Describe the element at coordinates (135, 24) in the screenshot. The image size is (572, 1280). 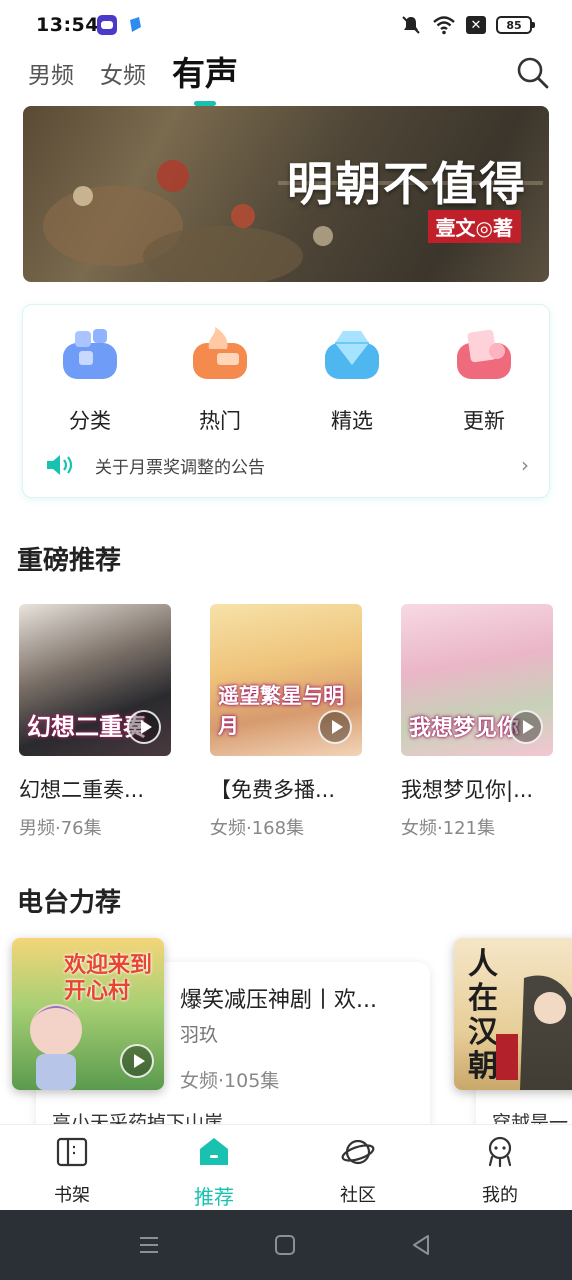
I see `app-notification-icon` at that location.